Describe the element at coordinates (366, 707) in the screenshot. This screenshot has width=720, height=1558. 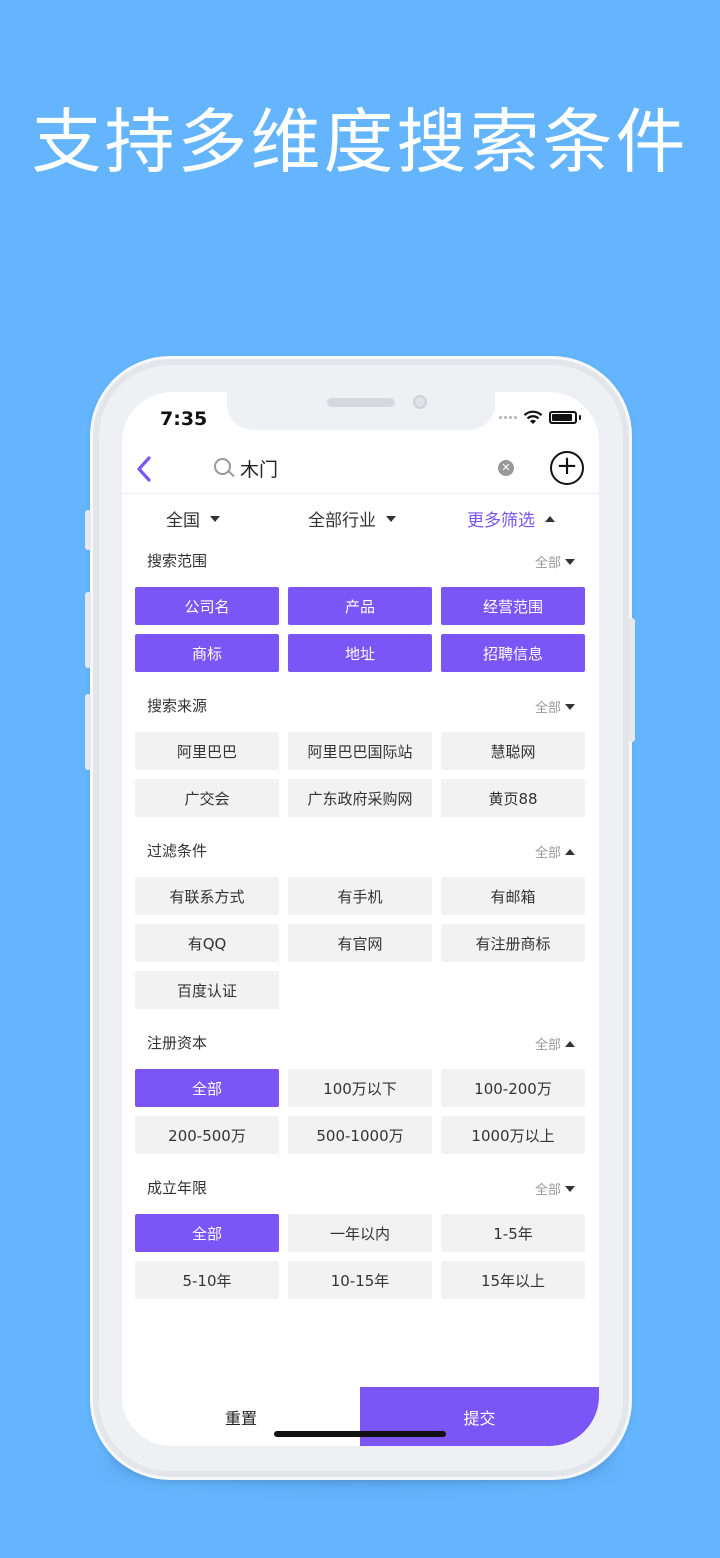
I see `section-header: 搜索来源 全部` at that location.